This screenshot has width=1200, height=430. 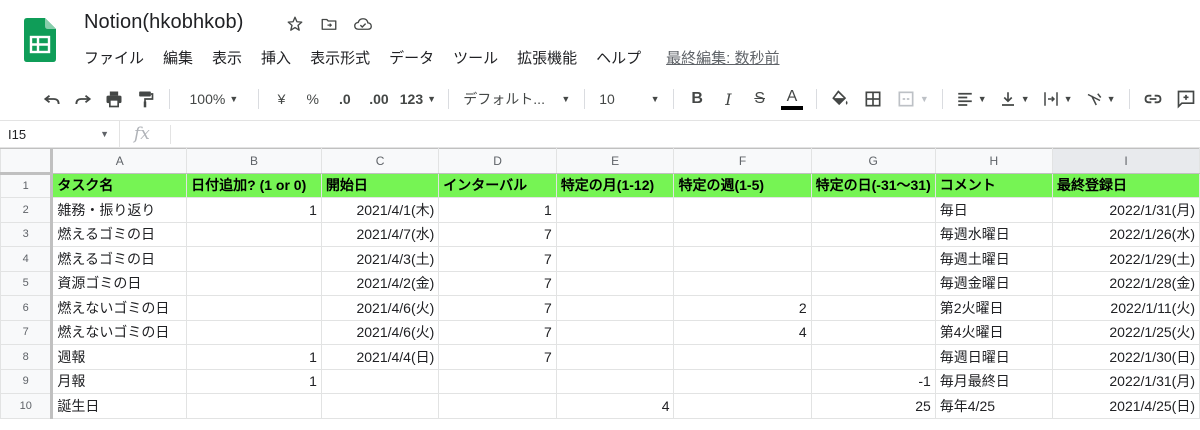 I want to click on cell: 2021/4/1(木), so click(x=380, y=210).